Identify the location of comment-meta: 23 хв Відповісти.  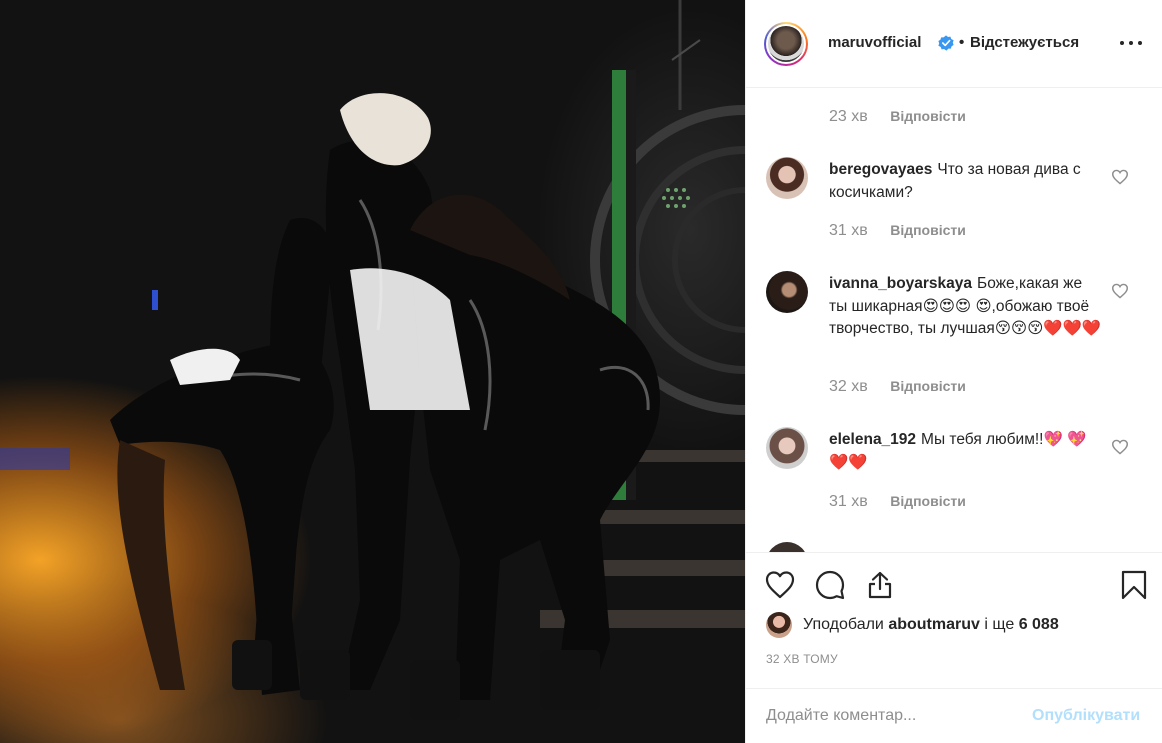
(897, 117).